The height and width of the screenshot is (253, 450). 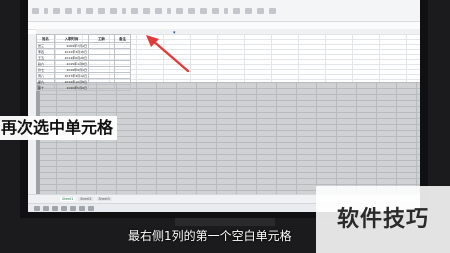 I want to click on ribbon-toolbar, so click(x=224, y=11).